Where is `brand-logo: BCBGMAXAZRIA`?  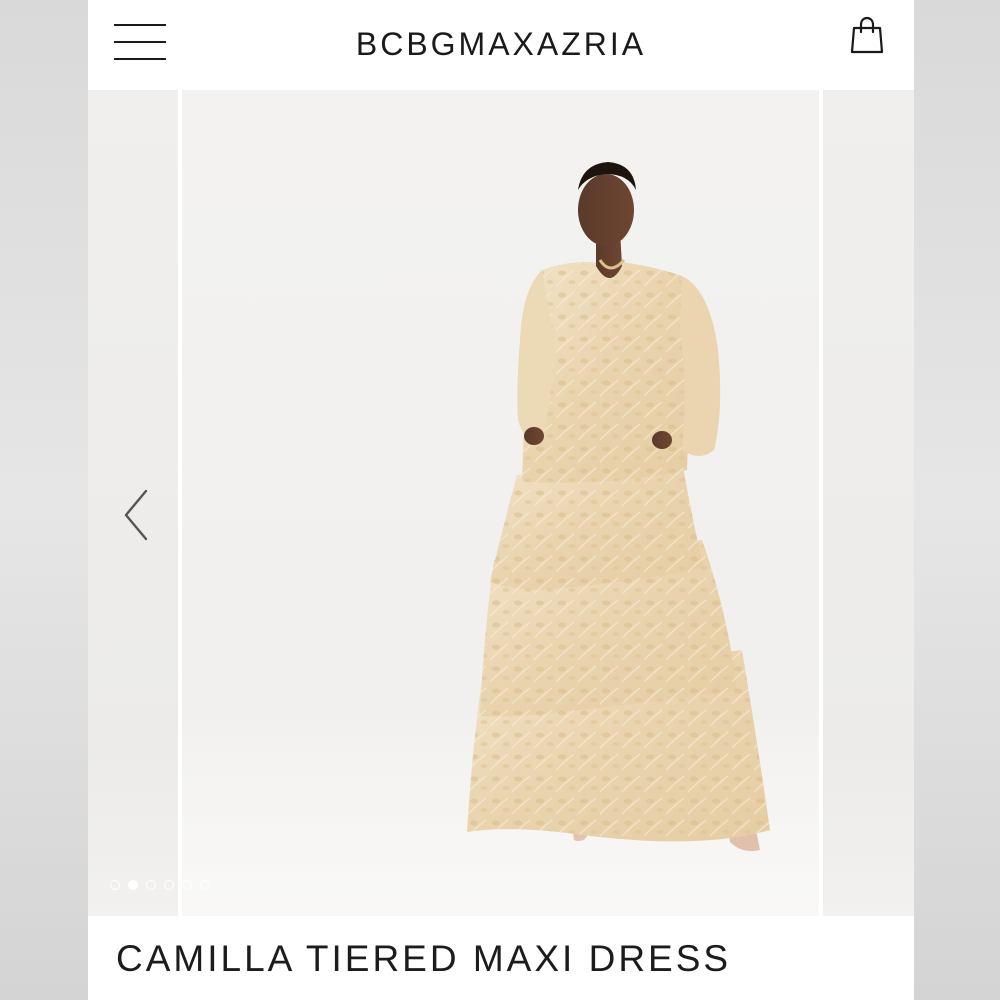
brand-logo: BCBGMAXAZRIA is located at coordinates (501, 44).